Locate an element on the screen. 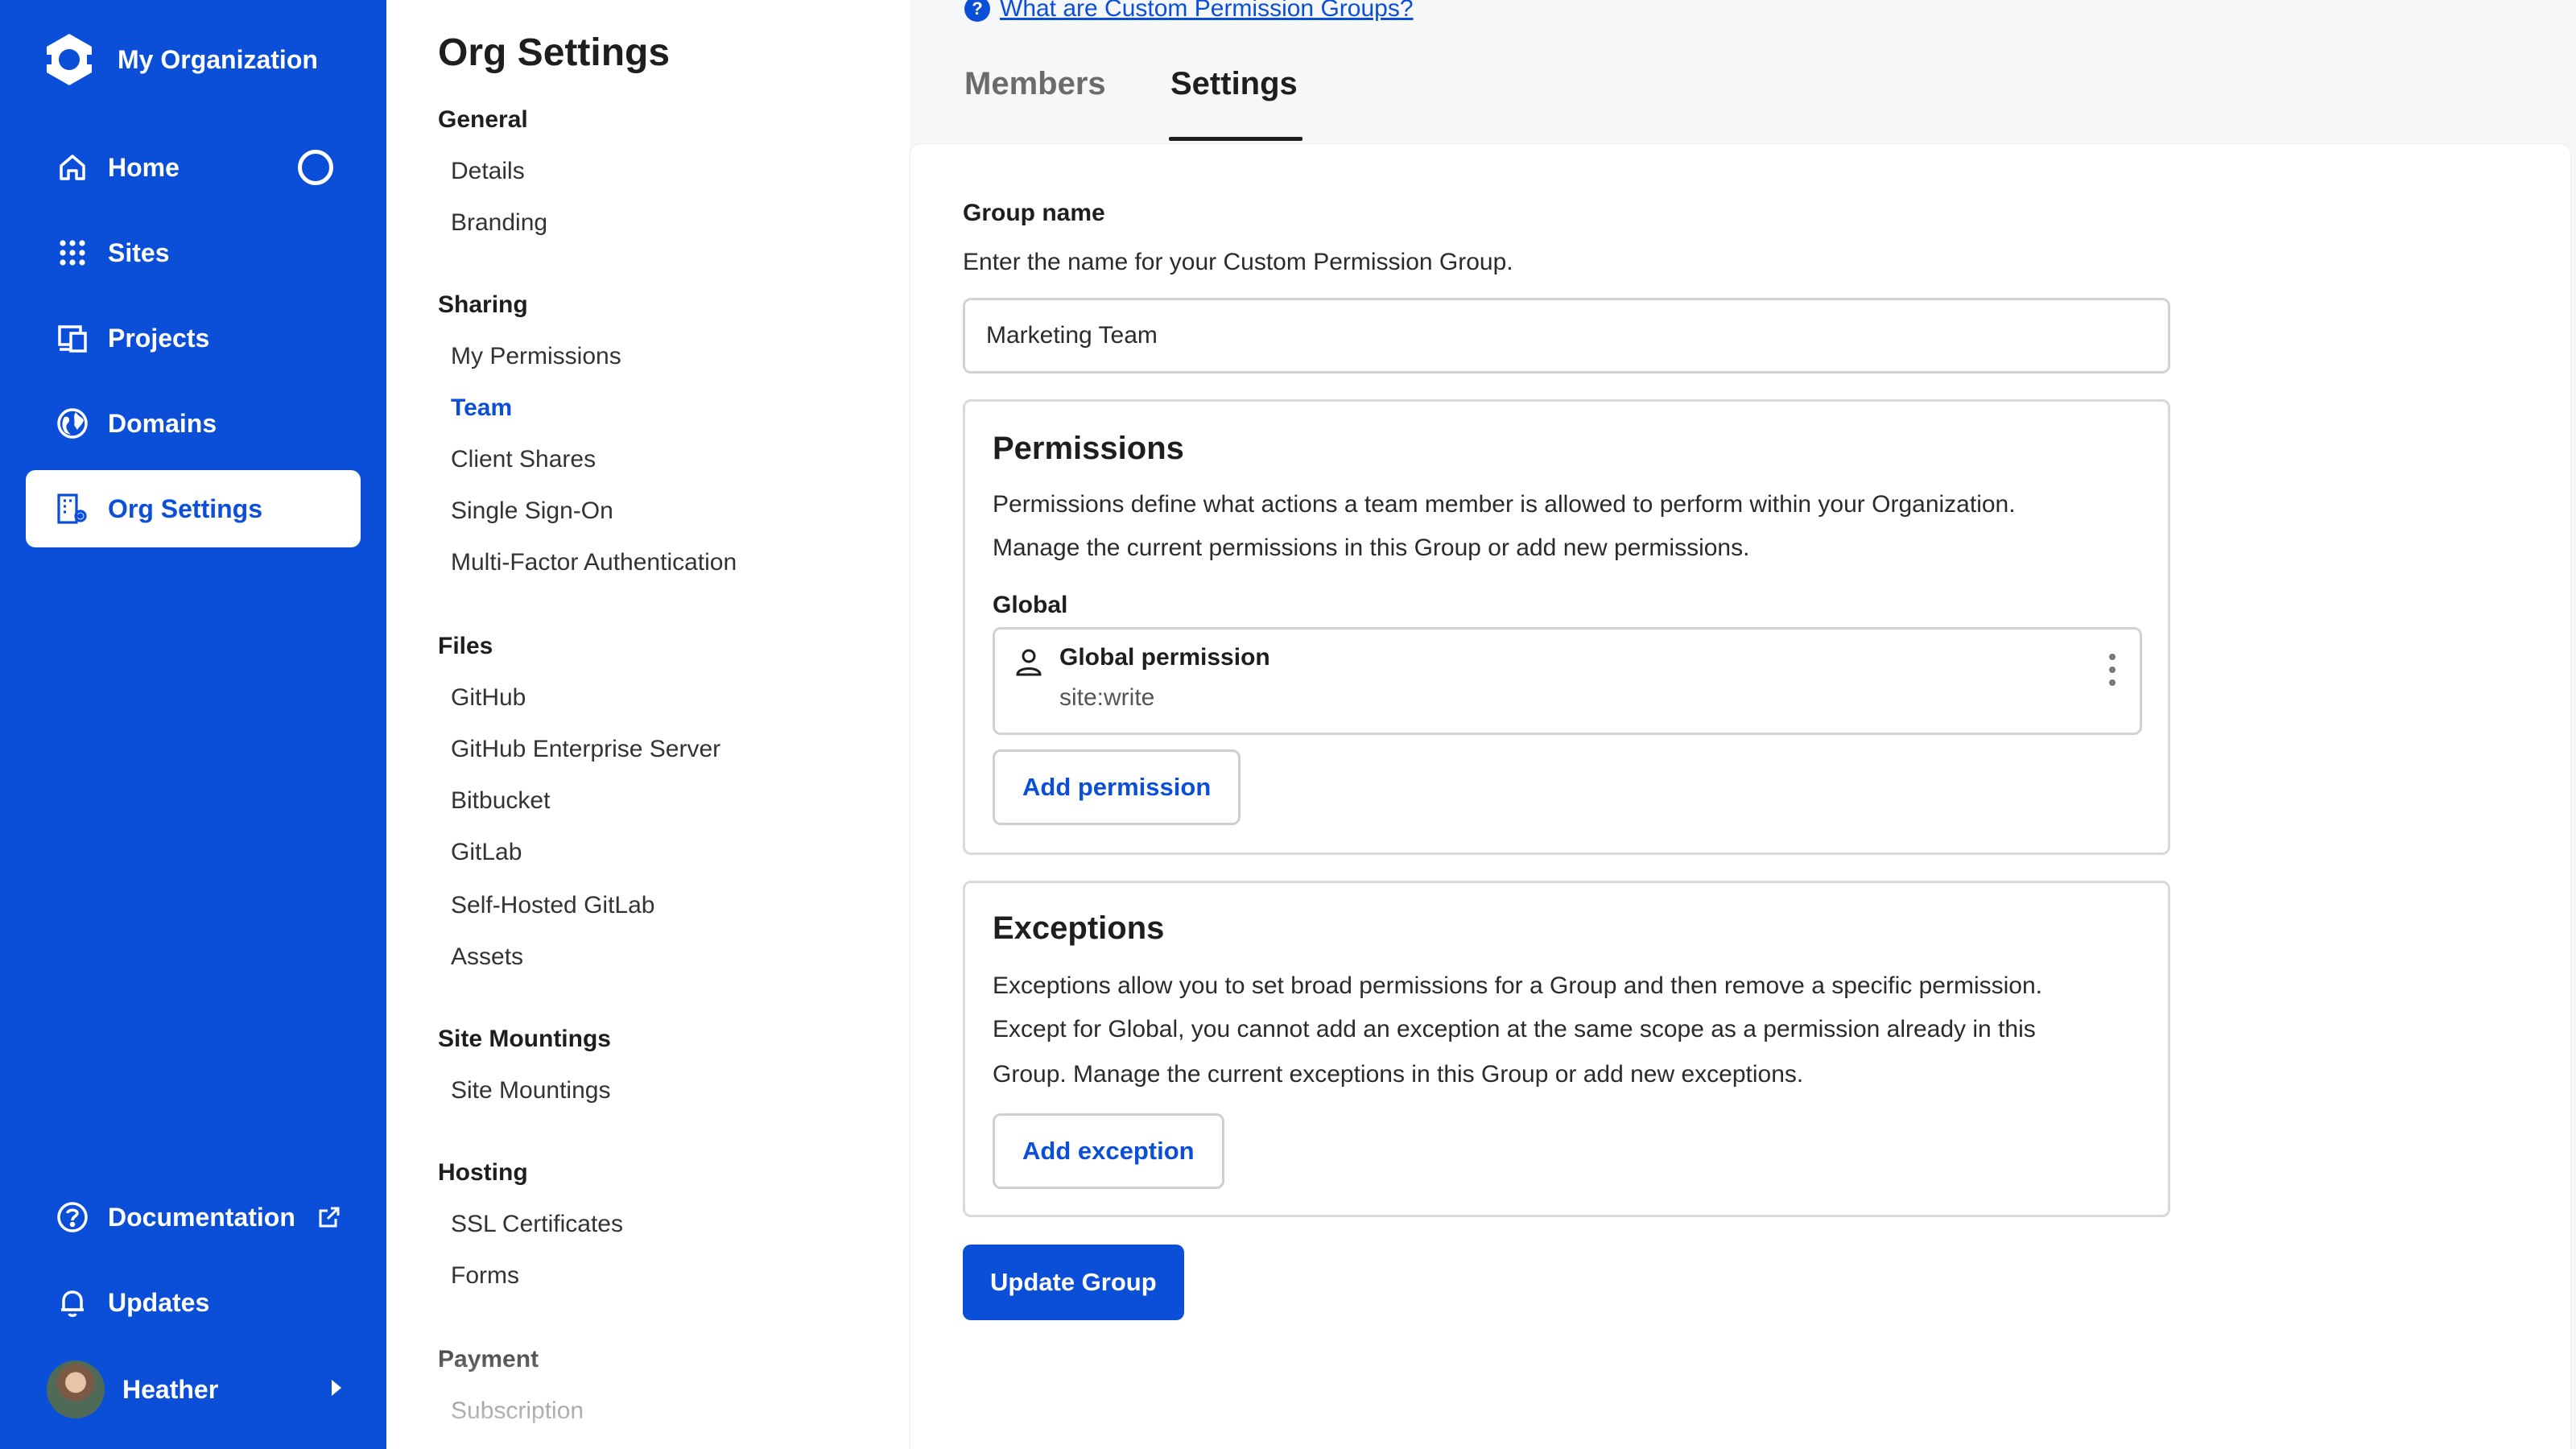  tab-settings: Settings is located at coordinates (1234, 84).